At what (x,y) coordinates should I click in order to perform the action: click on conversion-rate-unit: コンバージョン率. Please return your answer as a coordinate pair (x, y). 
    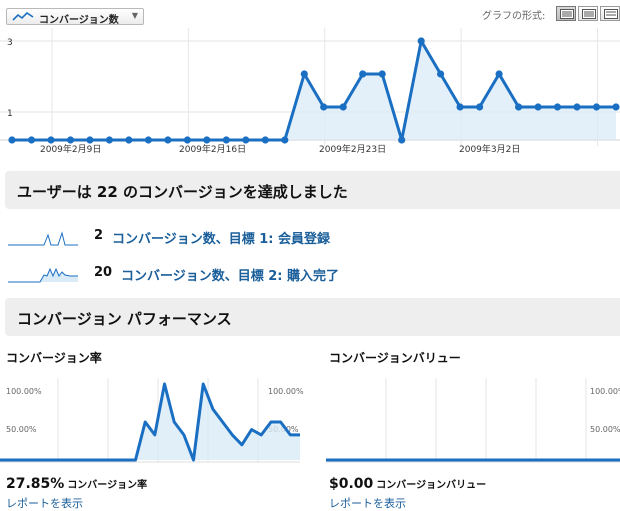
    Looking at the image, I should click on (107, 485).